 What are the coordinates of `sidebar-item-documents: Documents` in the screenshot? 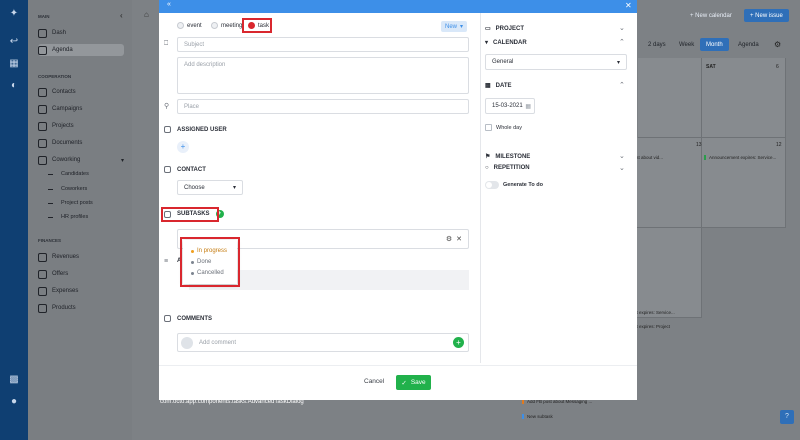 It's located at (81, 143).